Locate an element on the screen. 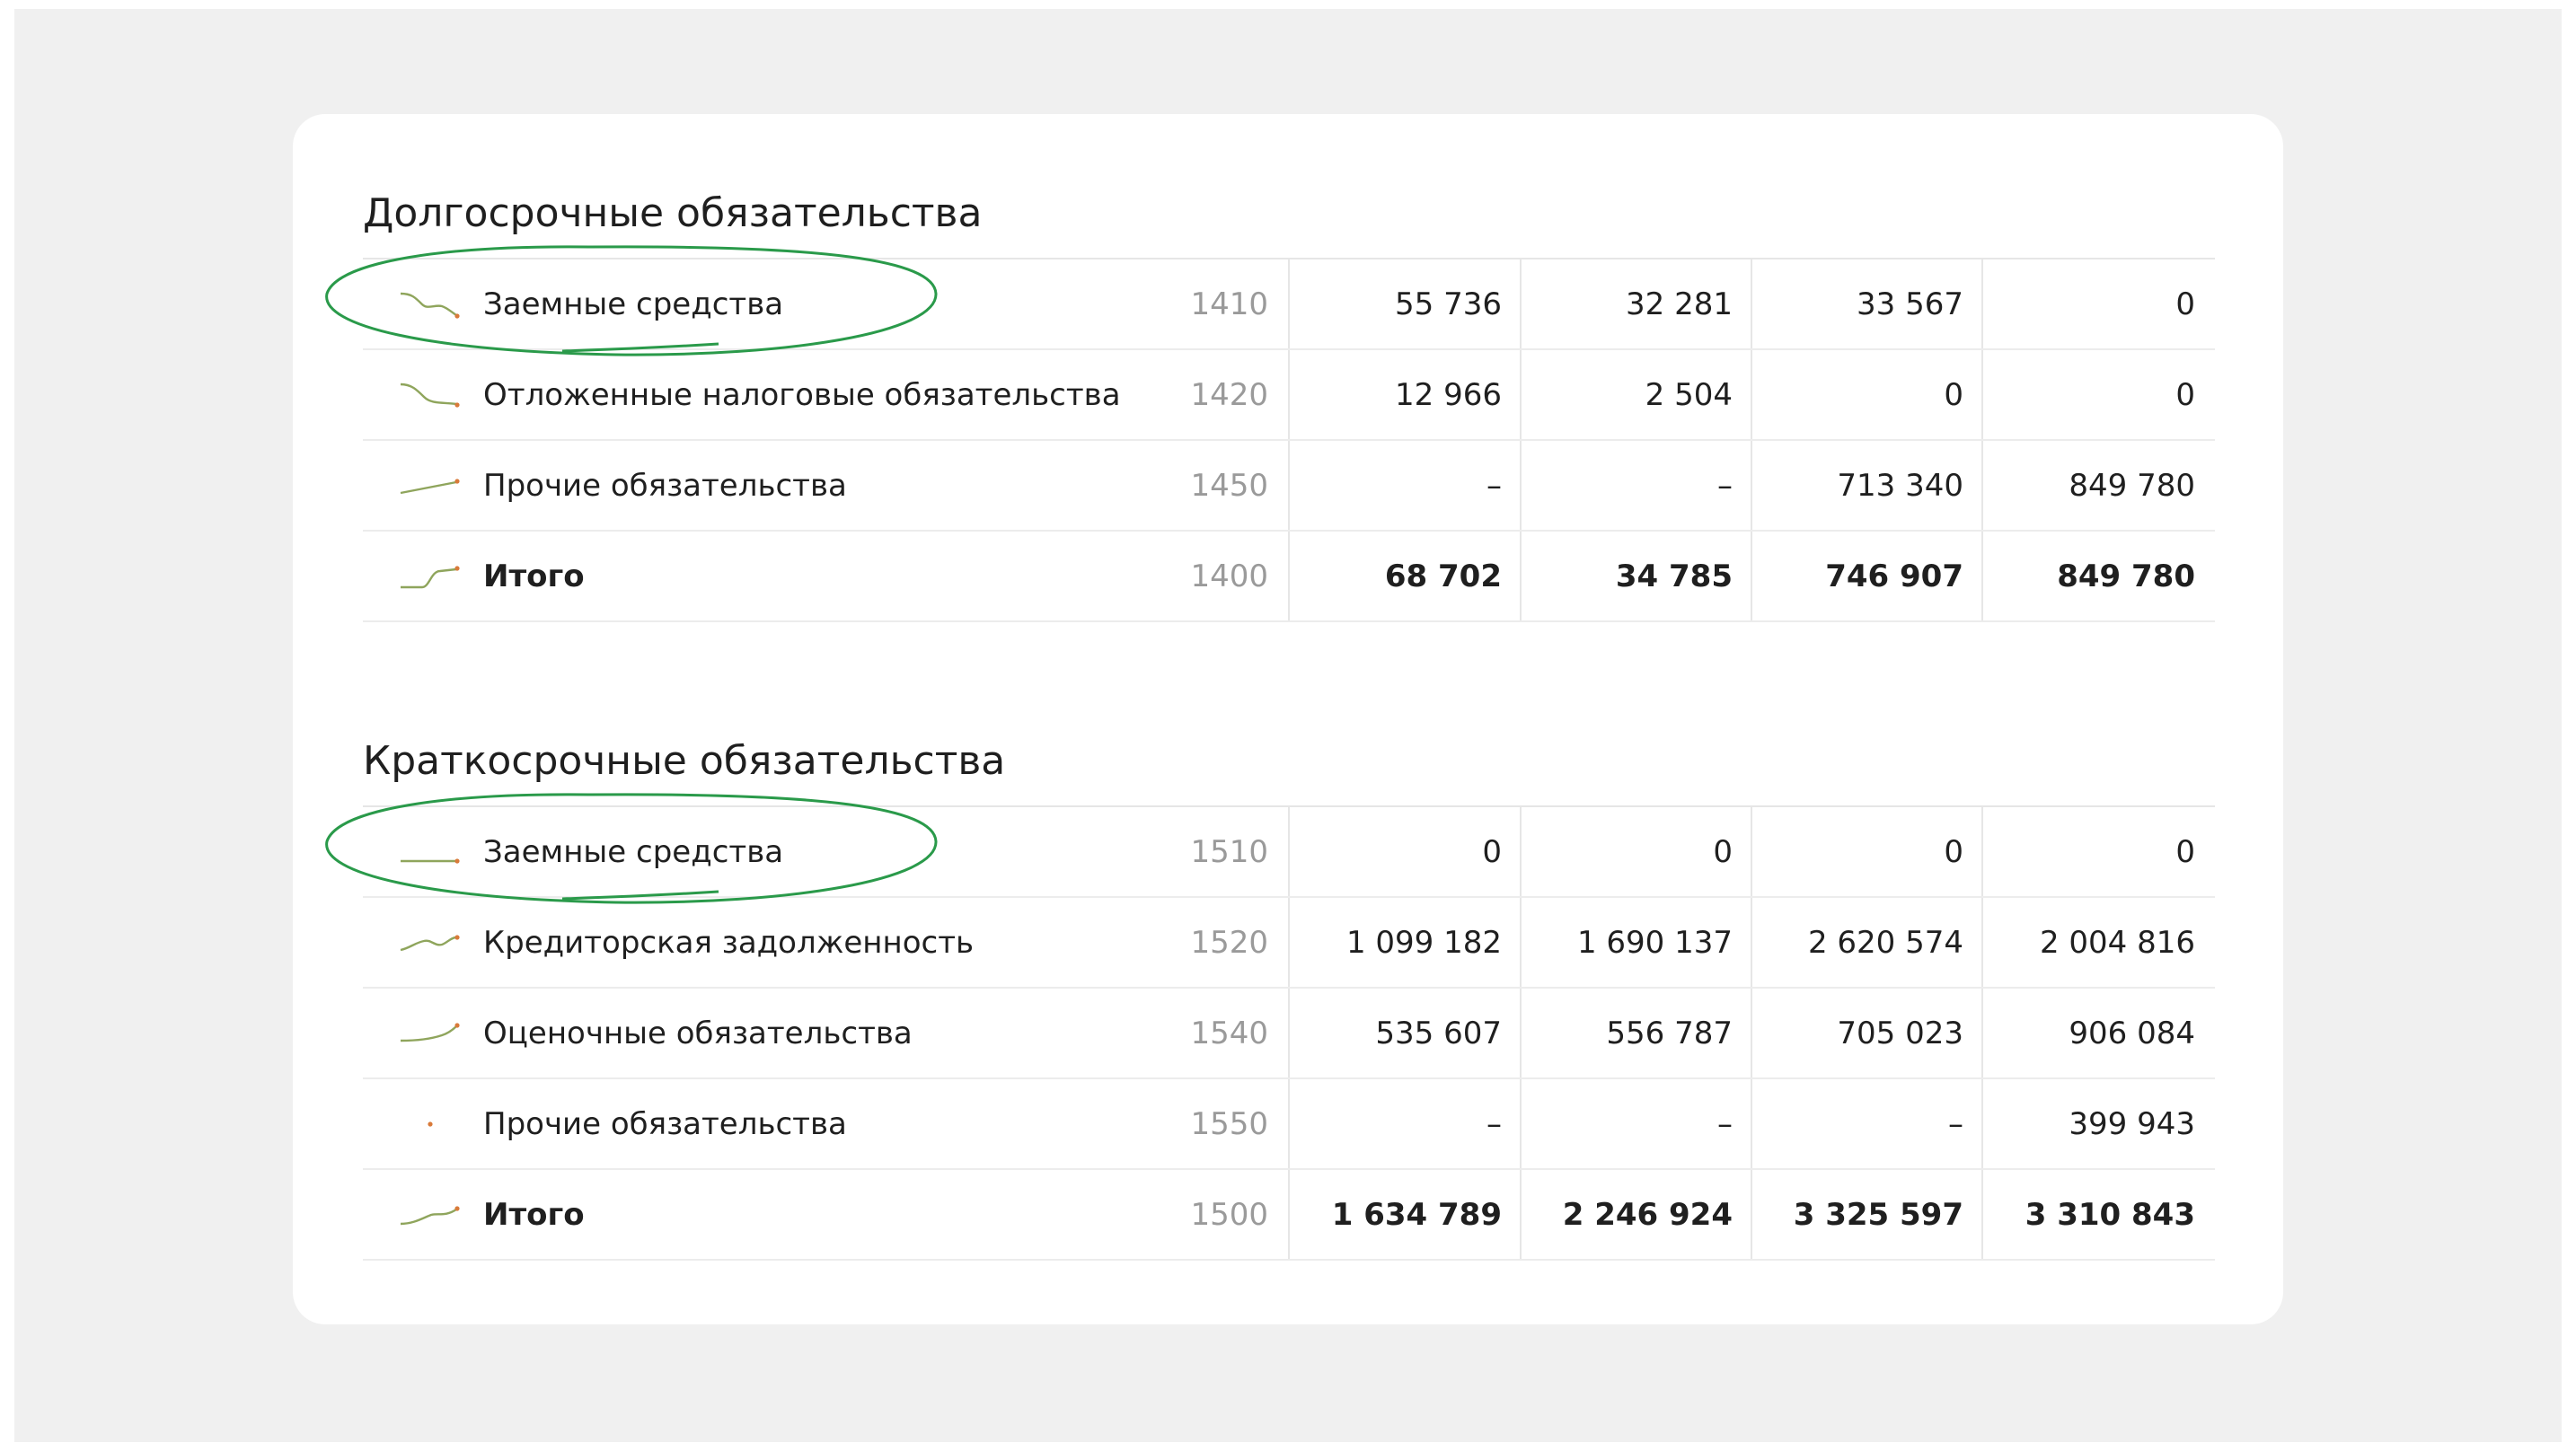 The height and width of the screenshot is (1451, 2576). row-value: 1 634 789 is located at coordinates (1416, 1215).